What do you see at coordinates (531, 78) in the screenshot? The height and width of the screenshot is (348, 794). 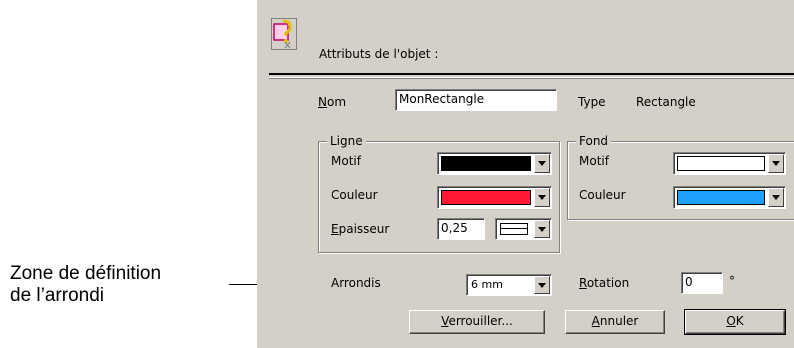 I see `header-divider-bevel` at bounding box center [531, 78].